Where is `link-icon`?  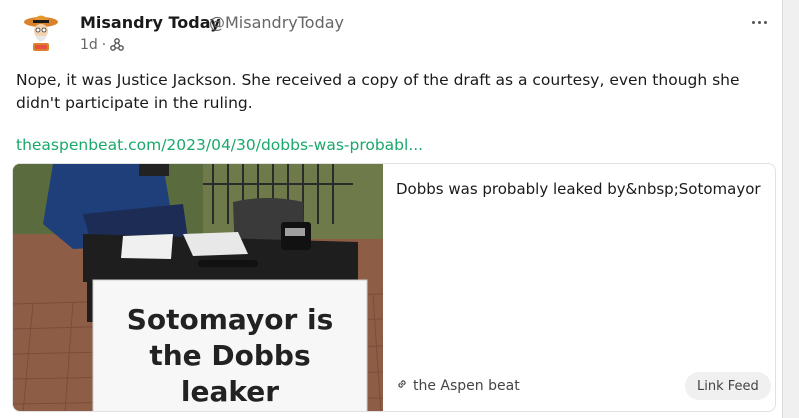 link-icon is located at coordinates (402, 386).